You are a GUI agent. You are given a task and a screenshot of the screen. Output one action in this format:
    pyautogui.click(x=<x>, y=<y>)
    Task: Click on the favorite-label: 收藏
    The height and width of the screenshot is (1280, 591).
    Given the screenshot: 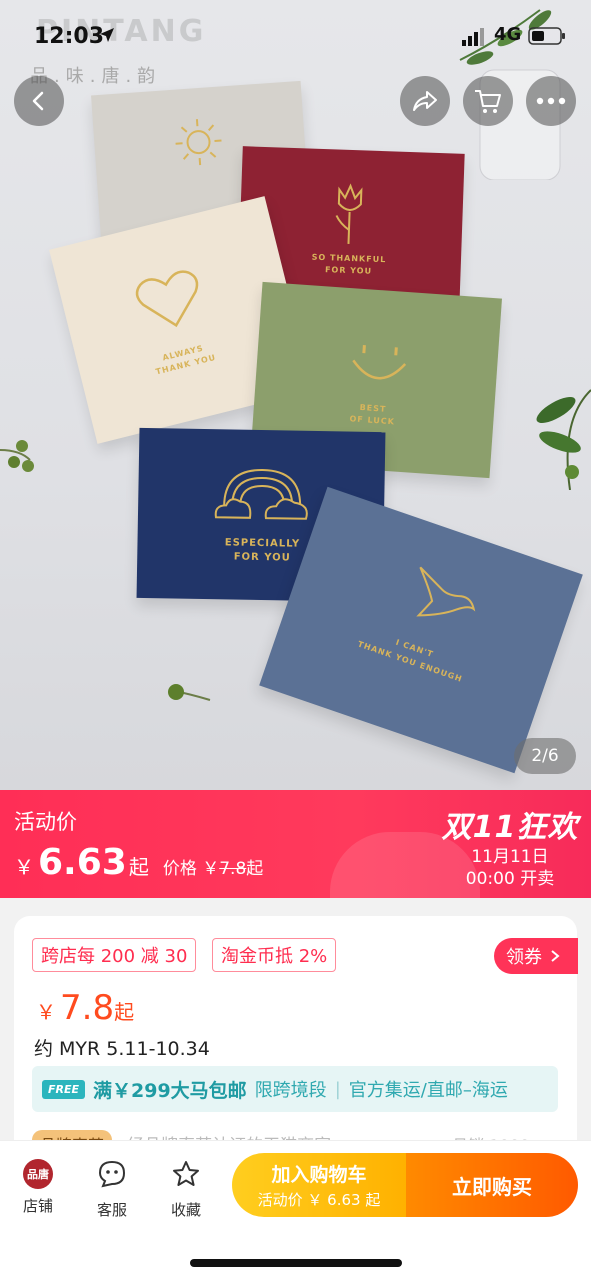 What is the action you would take?
    pyautogui.click(x=185, y=1210)
    